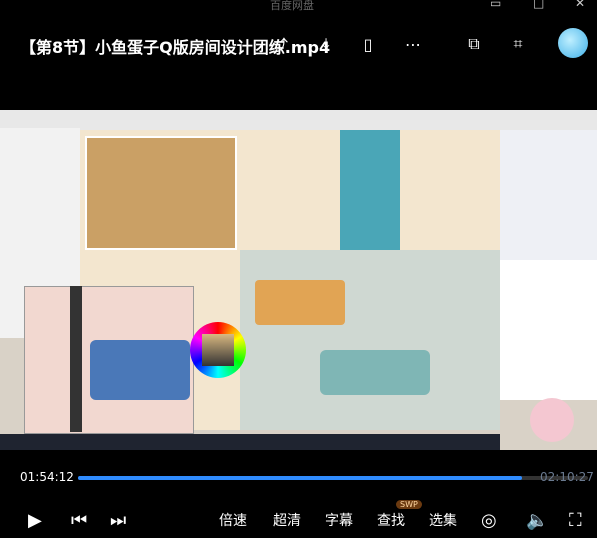 The height and width of the screenshot is (538, 597). What do you see at coordinates (300, 302) in the screenshot?
I see `table` at bounding box center [300, 302].